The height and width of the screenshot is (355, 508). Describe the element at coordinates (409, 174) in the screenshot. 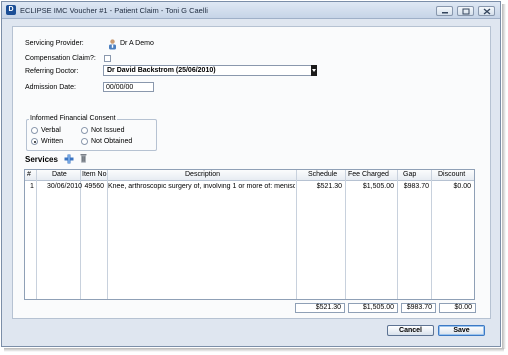

I see `col-header-gap: Gap` at that location.